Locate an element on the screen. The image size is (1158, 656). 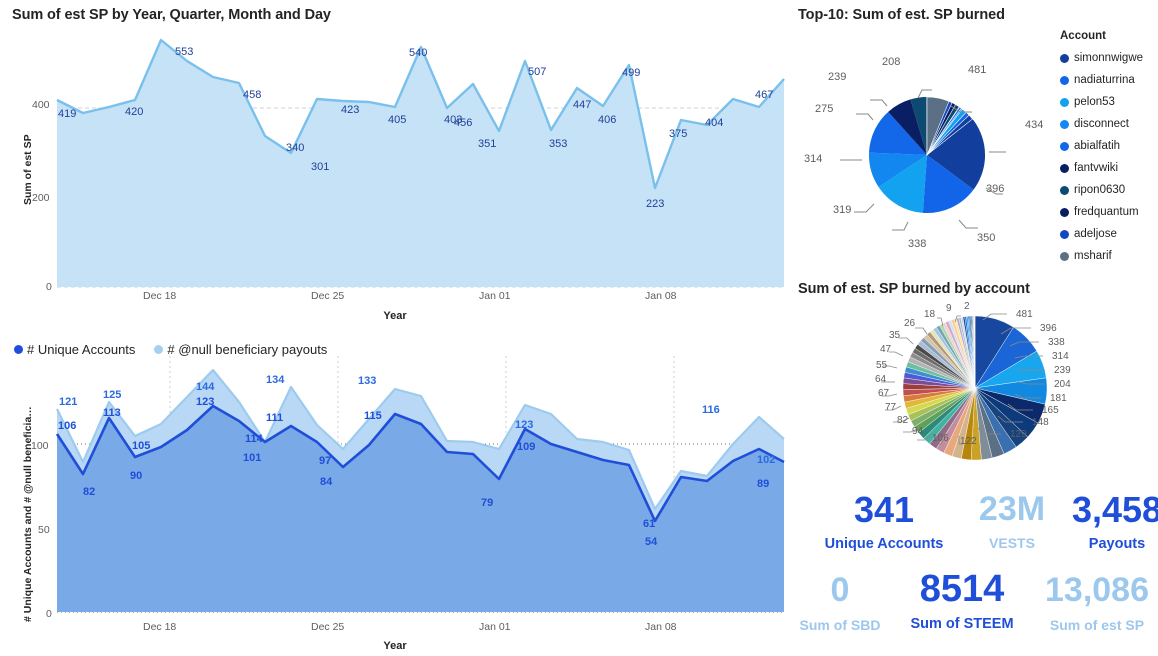
top-chart-data-label: 301 is located at coordinates (320, 167).